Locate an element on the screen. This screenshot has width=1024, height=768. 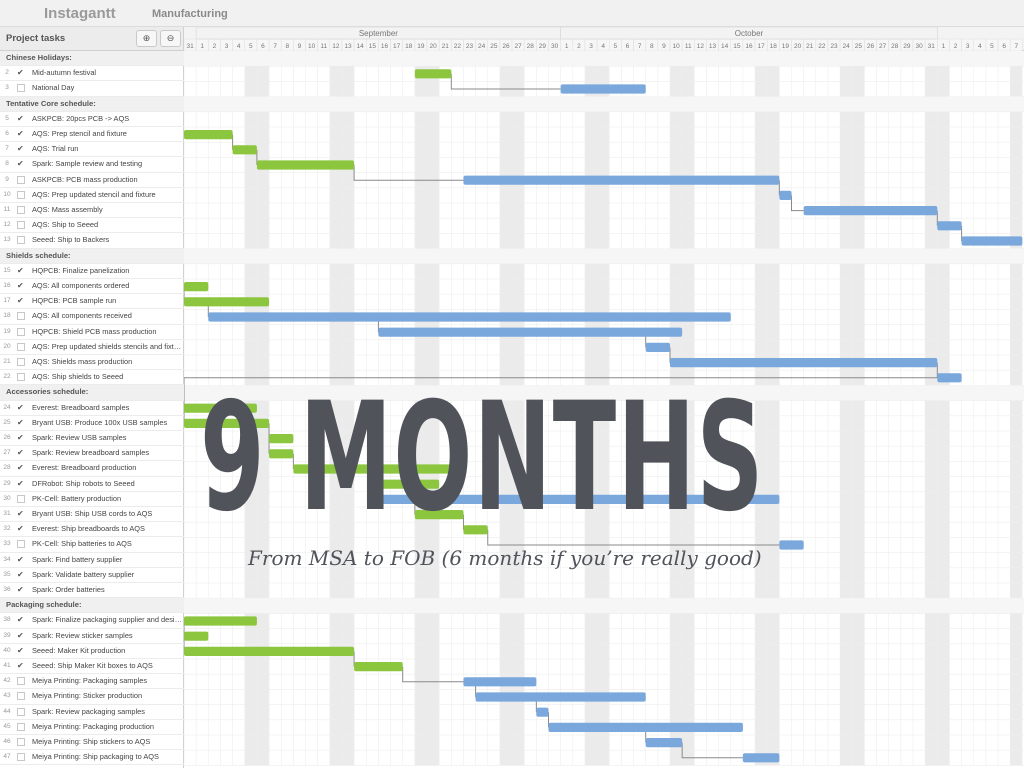
section-header: Packaging schedule: is located at coordinates (92, 606).